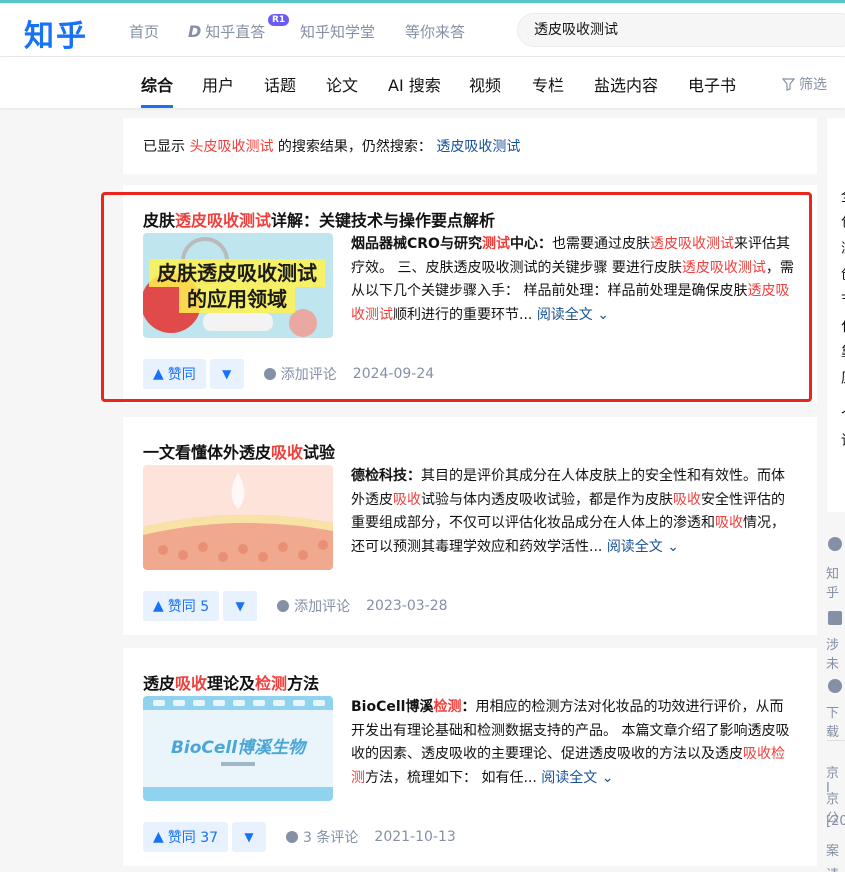 Image resolution: width=845 pixels, height=872 pixels. What do you see at coordinates (835, 721) in the screenshot?
I see `sidebar-link: 下载` at bounding box center [835, 721].